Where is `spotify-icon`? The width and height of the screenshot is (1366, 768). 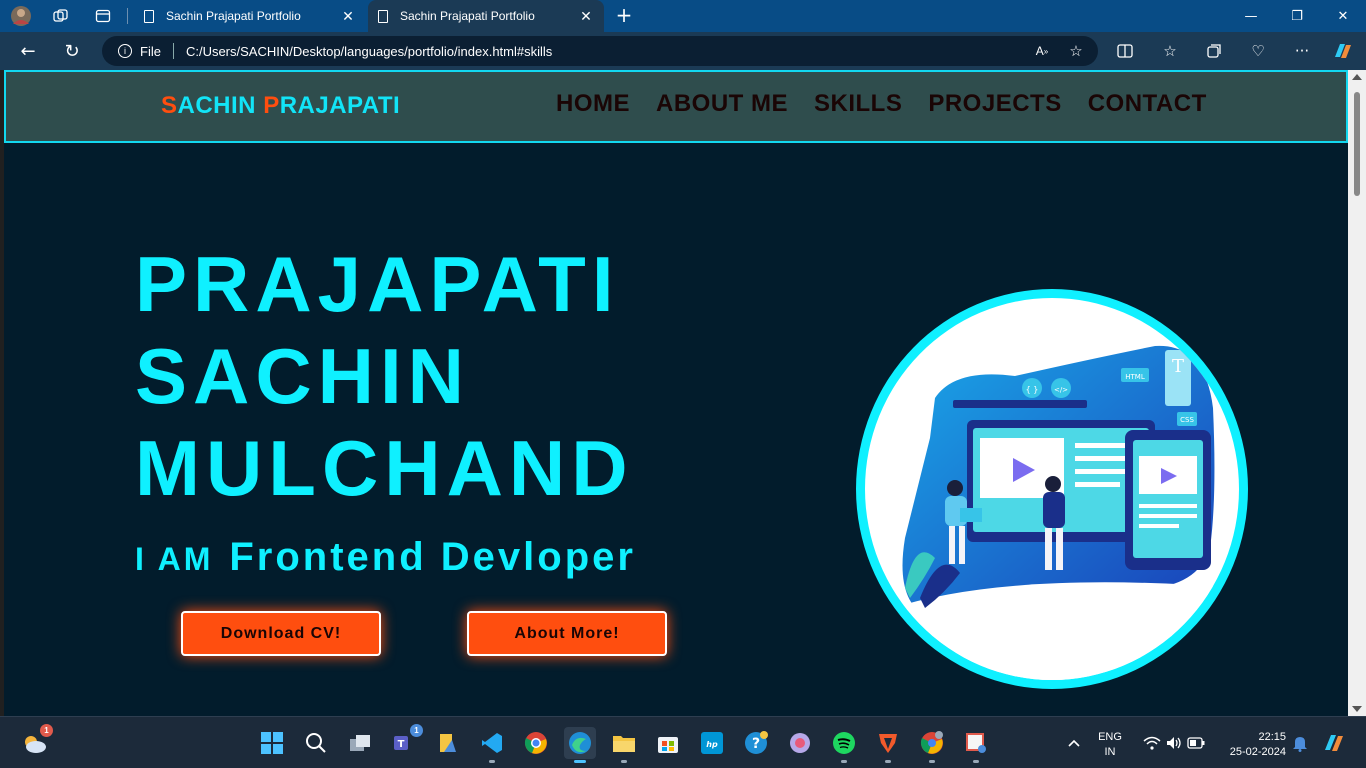 spotify-icon is located at coordinates (844, 745).